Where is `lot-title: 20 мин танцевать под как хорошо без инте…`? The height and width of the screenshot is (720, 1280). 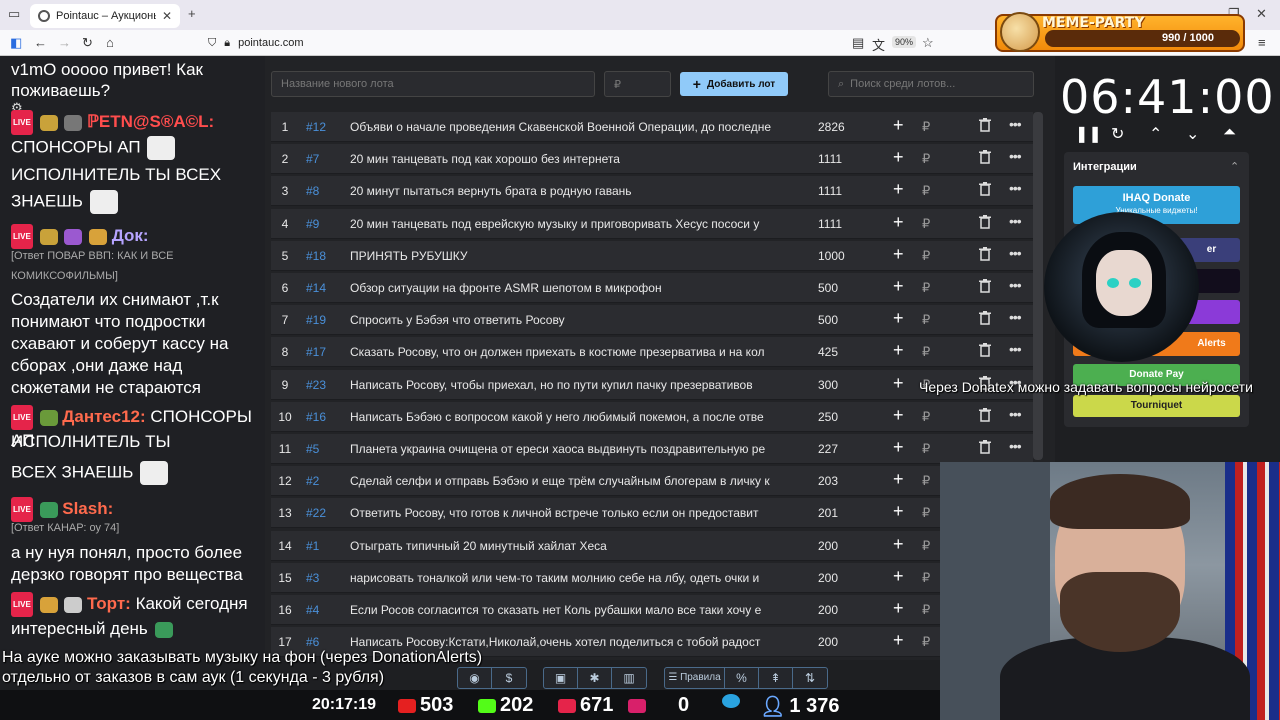
lot-title: 20 мин танцевать под как хорошо без инте… is located at coordinates (570, 159).